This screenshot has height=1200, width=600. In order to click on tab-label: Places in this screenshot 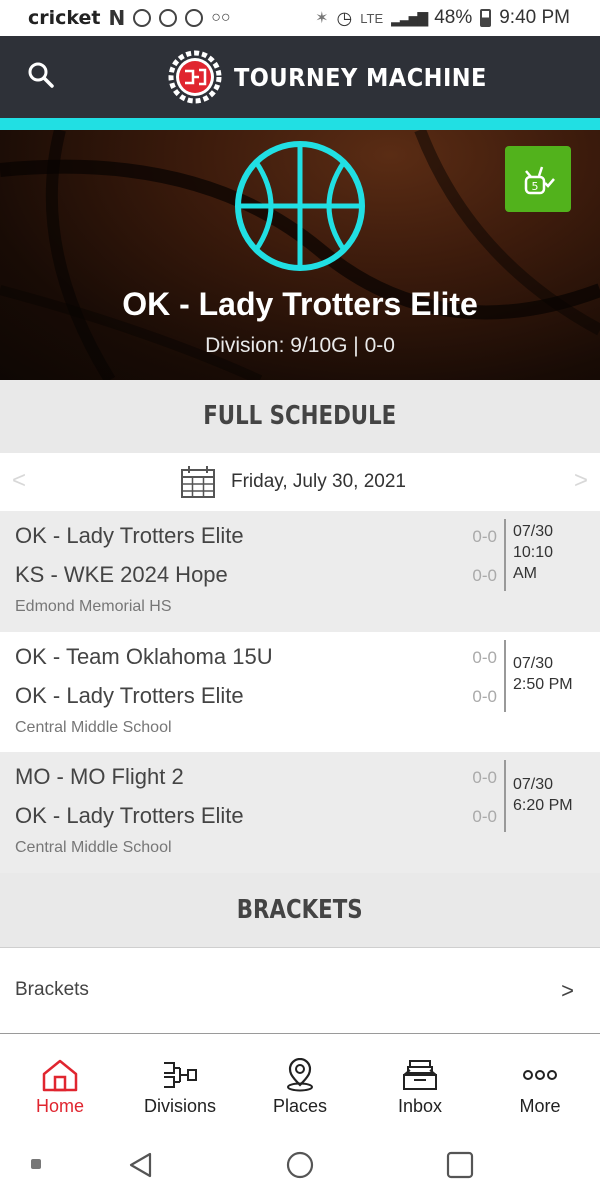, I will do `click(300, 1106)`.